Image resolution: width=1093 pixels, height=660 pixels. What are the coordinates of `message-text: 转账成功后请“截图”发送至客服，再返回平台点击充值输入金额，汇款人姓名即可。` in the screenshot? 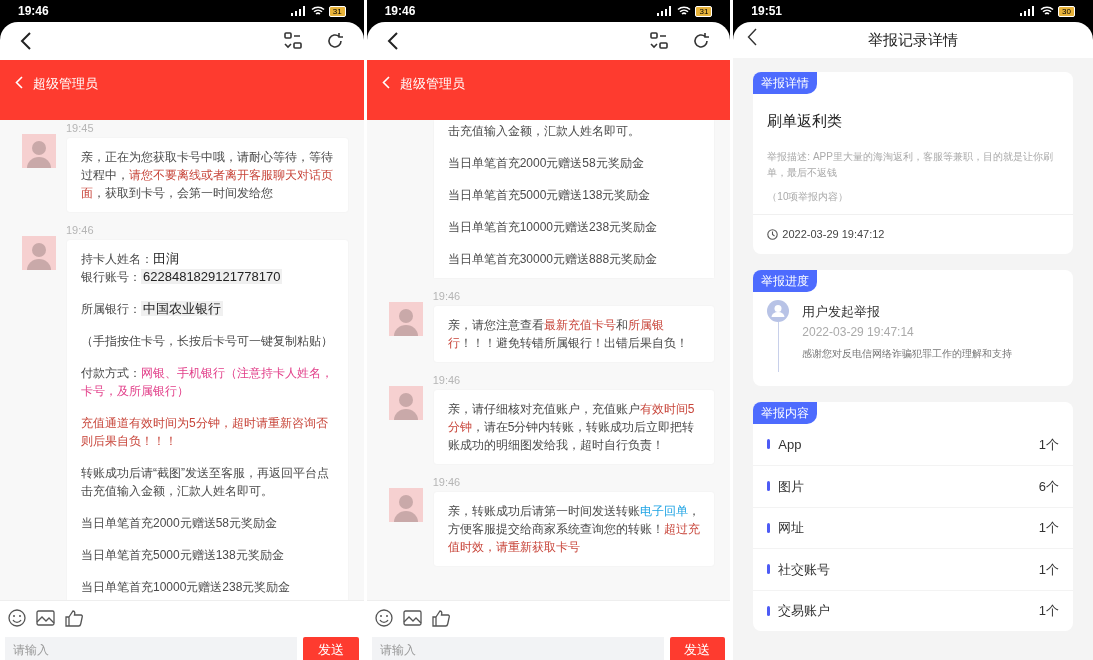 It's located at (205, 482).